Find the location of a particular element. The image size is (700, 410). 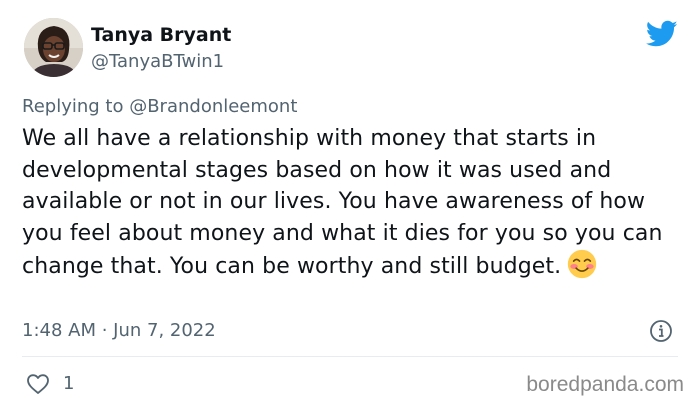

twitter-bird-icon is located at coordinates (662, 34).